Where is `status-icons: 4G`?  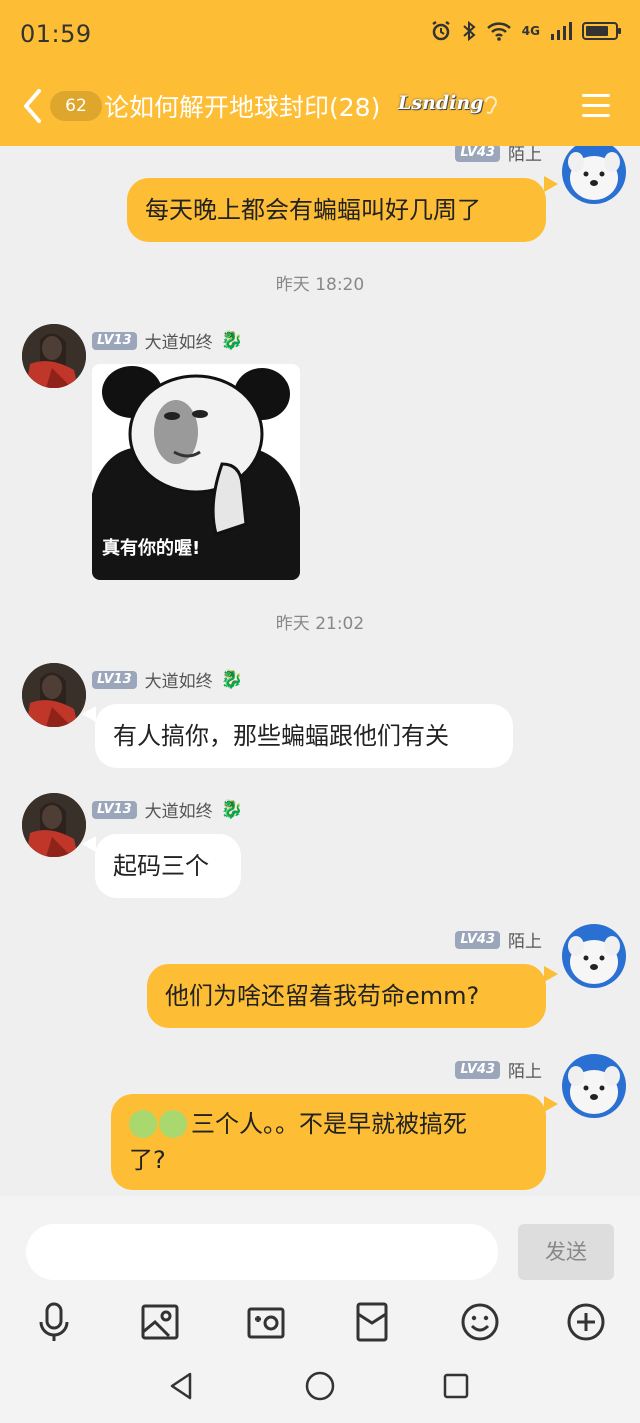
status-icons: 4G is located at coordinates (525, 31).